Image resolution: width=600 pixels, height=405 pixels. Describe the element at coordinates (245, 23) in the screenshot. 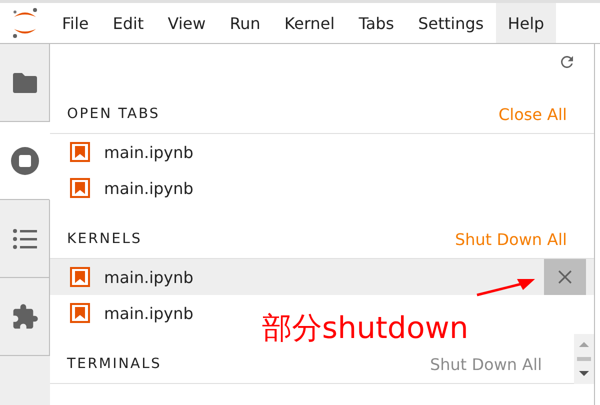

I see `menu-item: Run` at that location.